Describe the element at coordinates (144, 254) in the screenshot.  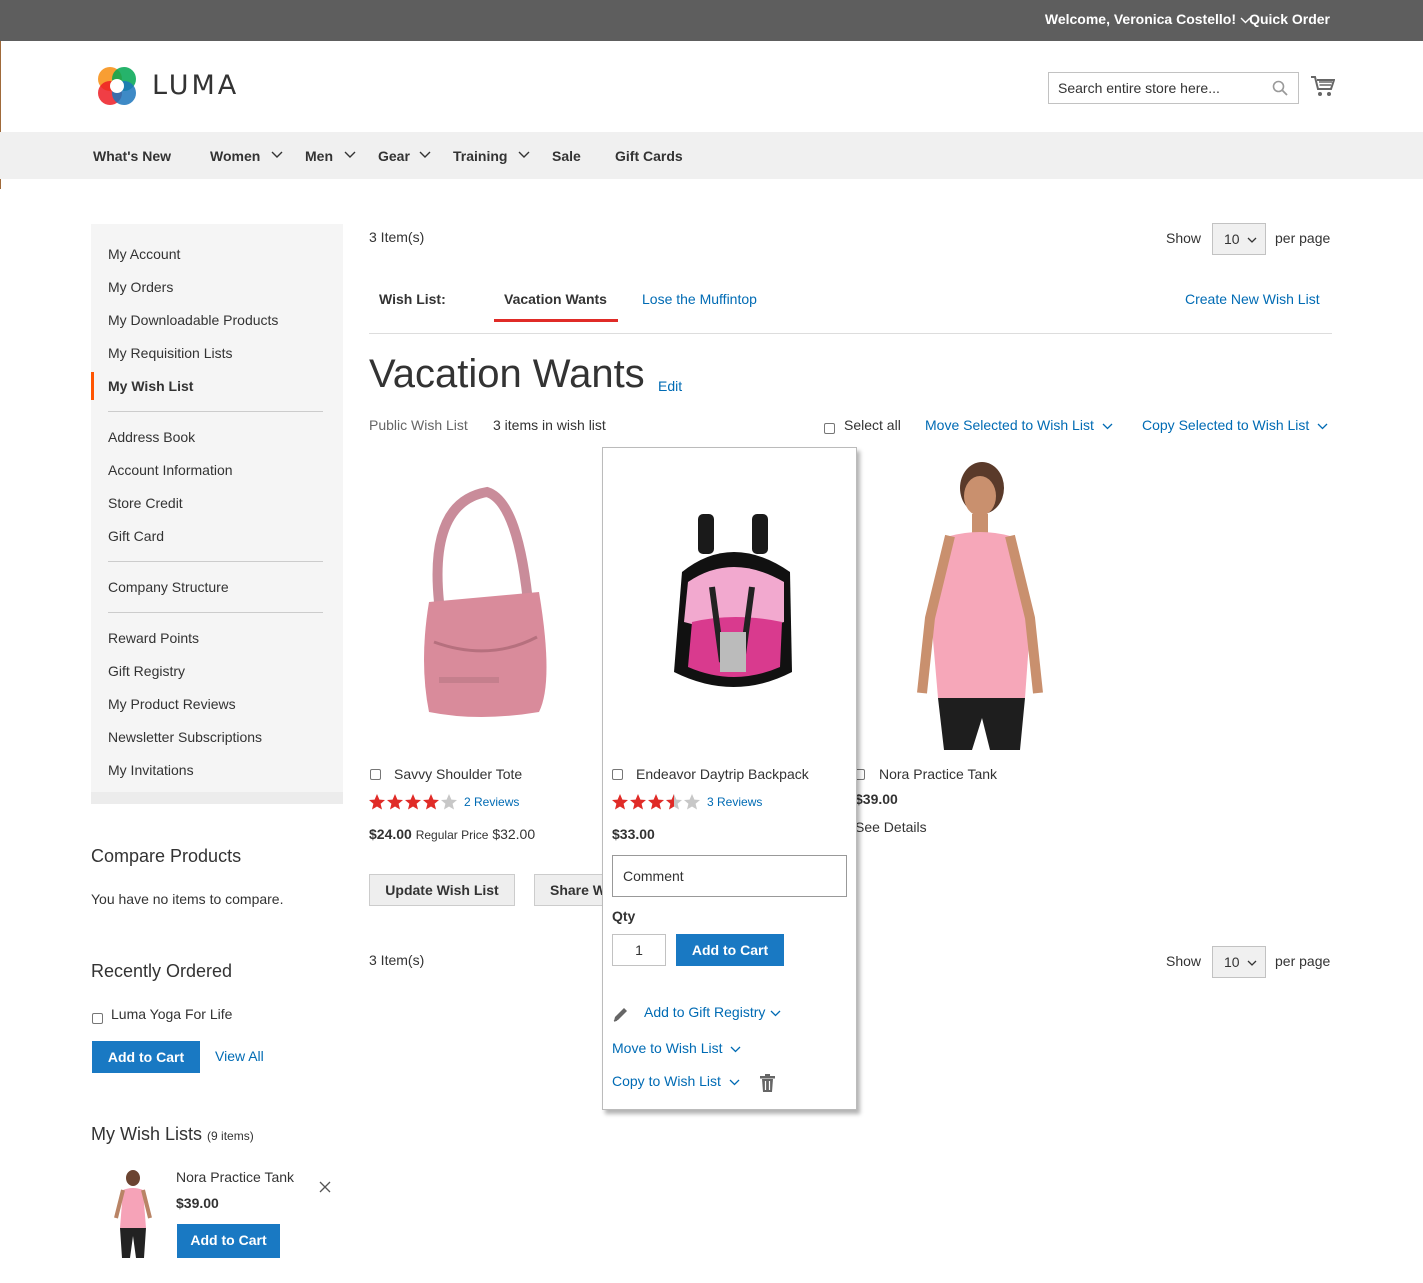
I see `sidebar-item-my-account: My Account` at that location.